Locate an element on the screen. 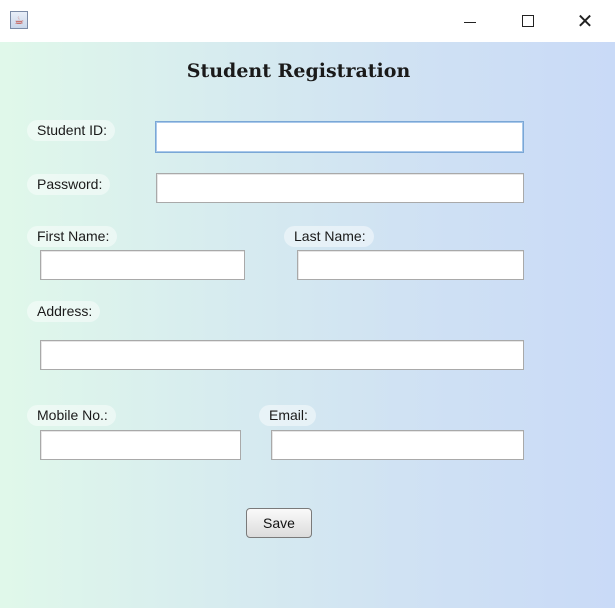 This screenshot has width=615, height=608. password-input is located at coordinates (340, 188).